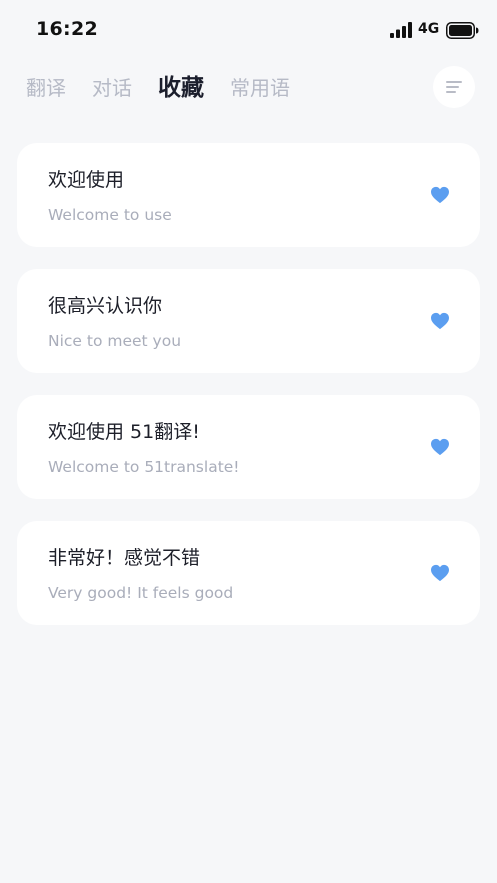 The width and height of the screenshot is (497, 883). What do you see at coordinates (248, 447) in the screenshot?
I see `favorite-card: 欢迎使用 51翻译! Welcome to 51translate!` at bounding box center [248, 447].